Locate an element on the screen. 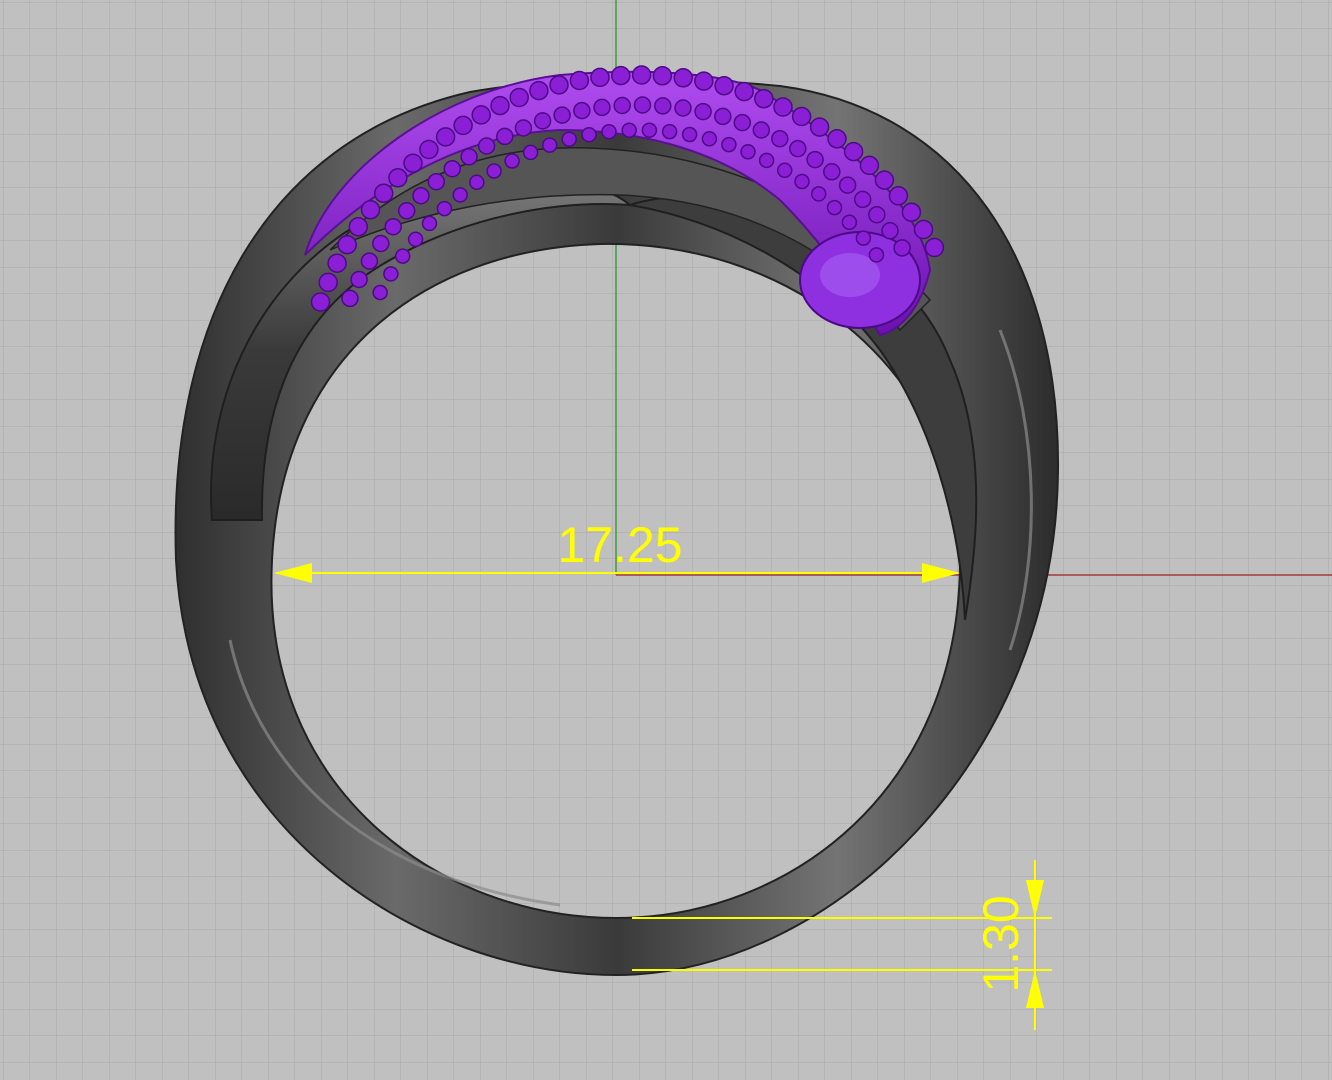  dimension-thickness-value: 1.30 is located at coordinates (1001, 943).